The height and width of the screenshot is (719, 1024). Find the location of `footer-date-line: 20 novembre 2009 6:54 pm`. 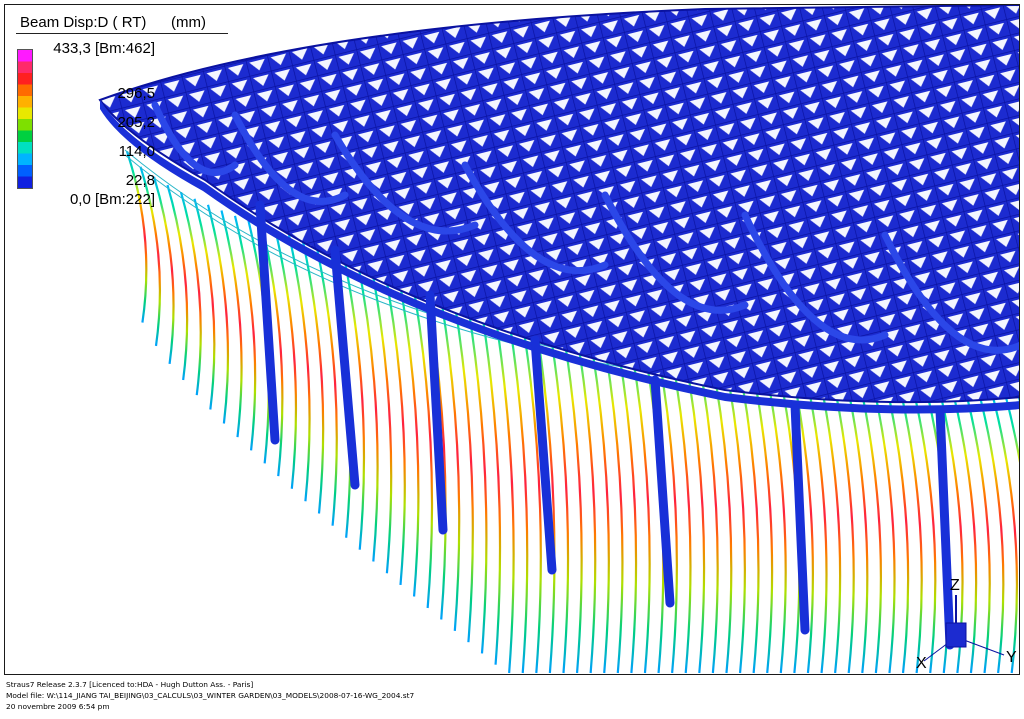

footer-date-line: 20 novembre 2009 6:54 pm is located at coordinates (58, 706).